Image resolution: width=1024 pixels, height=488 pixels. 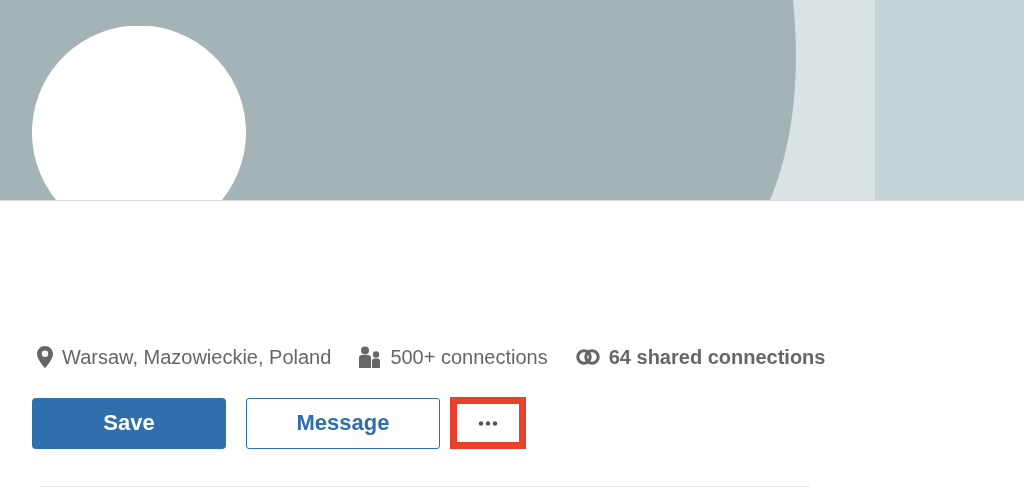 I want to click on more-icon, so click(x=488, y=423).